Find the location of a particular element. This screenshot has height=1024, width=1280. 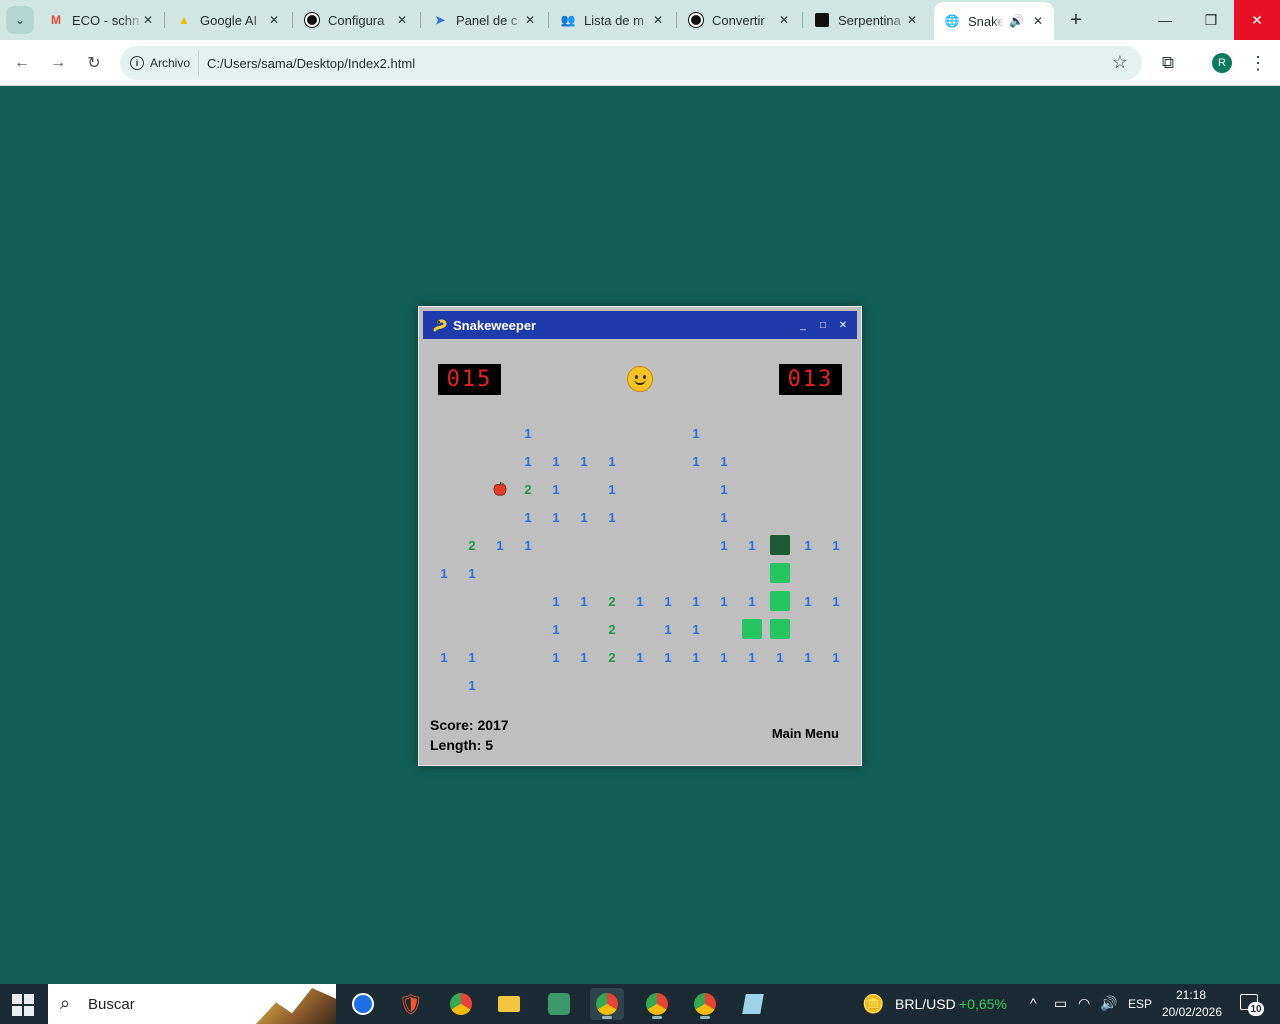

tab-gmail: M ECO - schn ✕ is located at coordinates (102, 20).